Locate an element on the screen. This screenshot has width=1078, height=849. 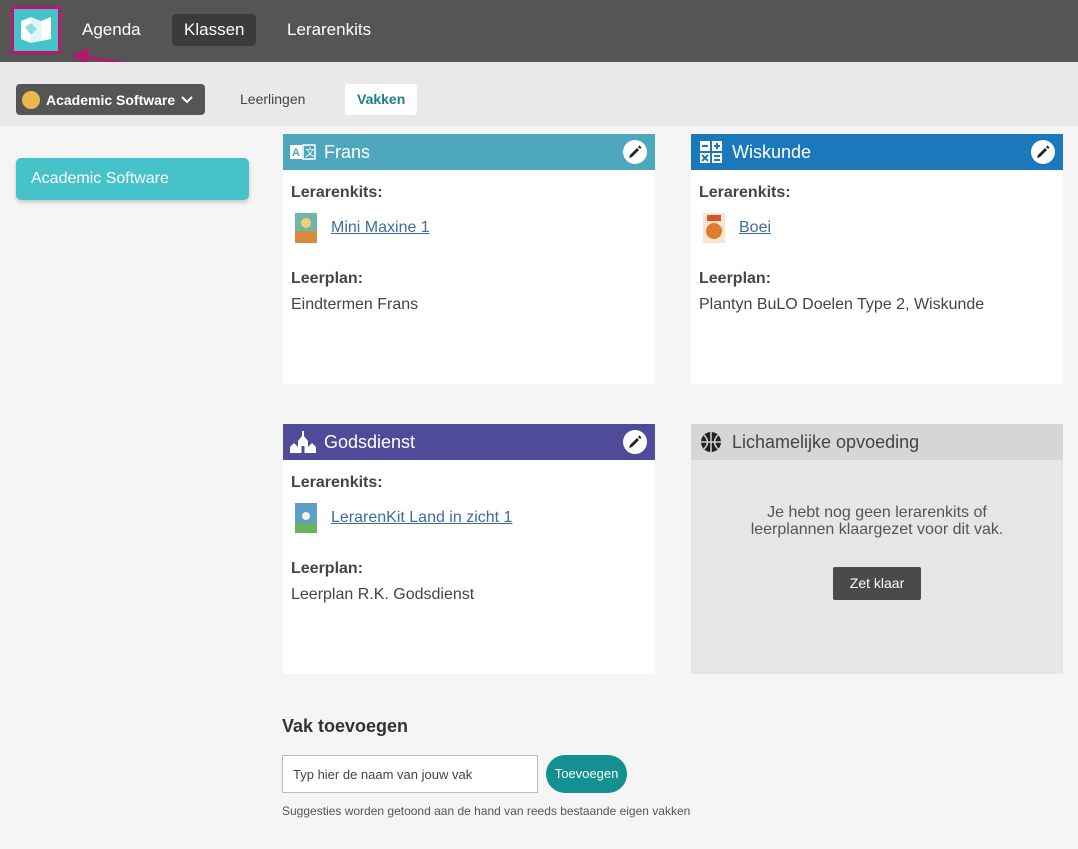
svg-text: 文 is located at coordinates (310, 152).